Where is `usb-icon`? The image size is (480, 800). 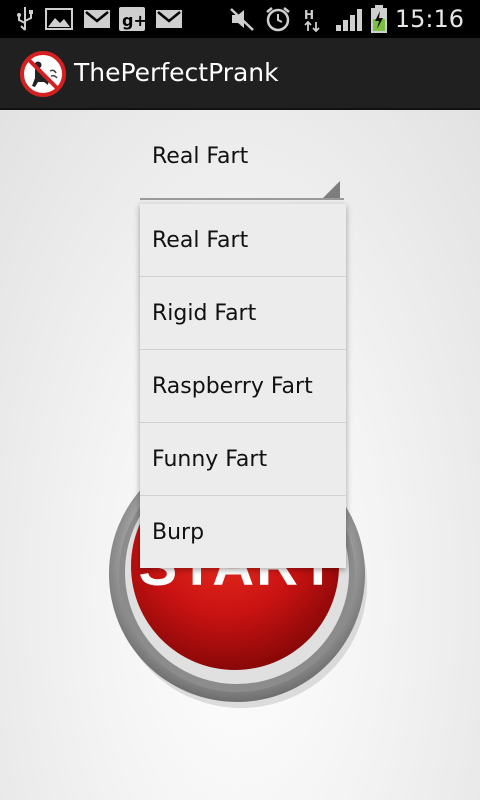 usb-icon is located at coordinates (25, 19).